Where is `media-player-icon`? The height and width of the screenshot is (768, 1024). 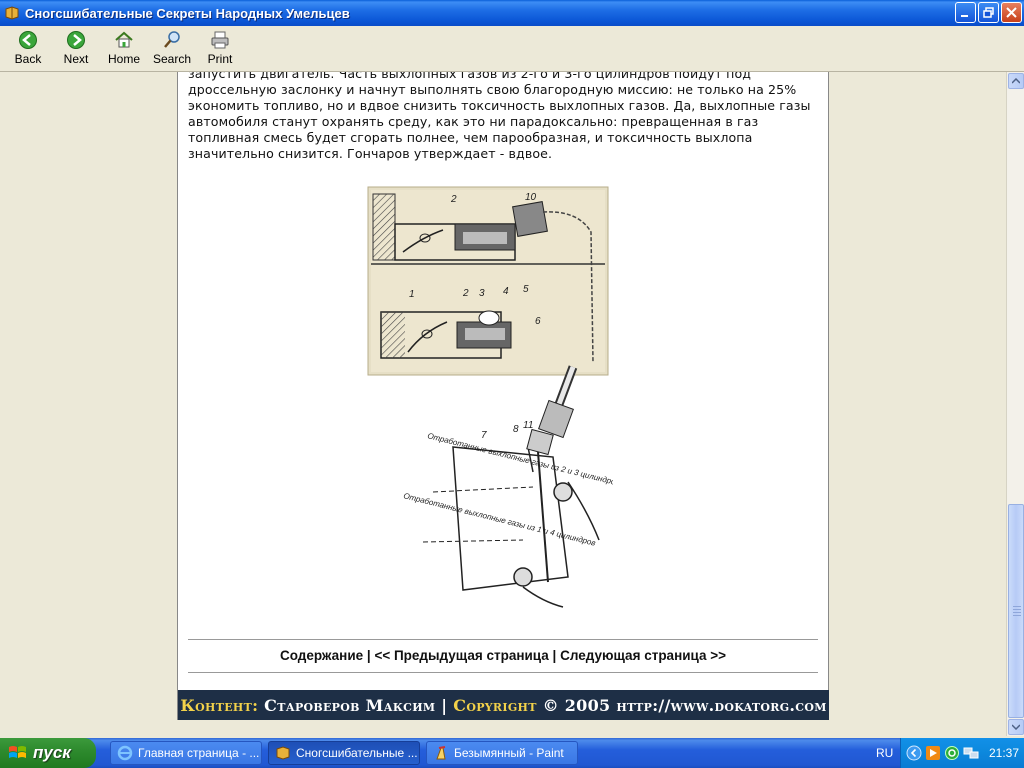
media-player-icon is located at coordinates (933, 753).